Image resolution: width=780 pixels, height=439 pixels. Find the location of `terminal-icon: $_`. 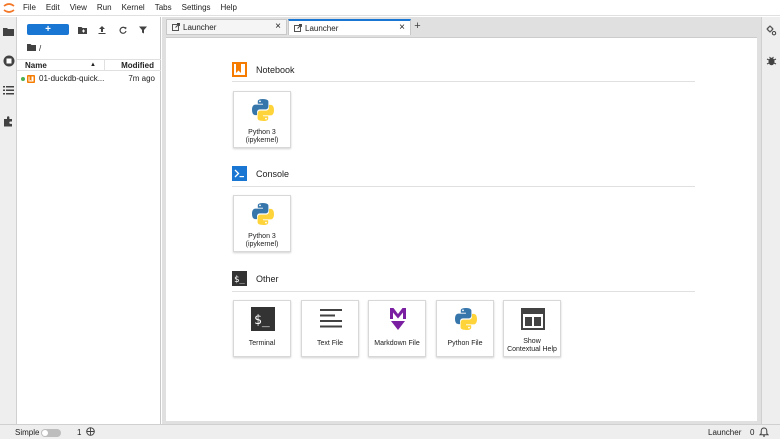

terminal-icon: $_ is located at coordinates (263, 319).